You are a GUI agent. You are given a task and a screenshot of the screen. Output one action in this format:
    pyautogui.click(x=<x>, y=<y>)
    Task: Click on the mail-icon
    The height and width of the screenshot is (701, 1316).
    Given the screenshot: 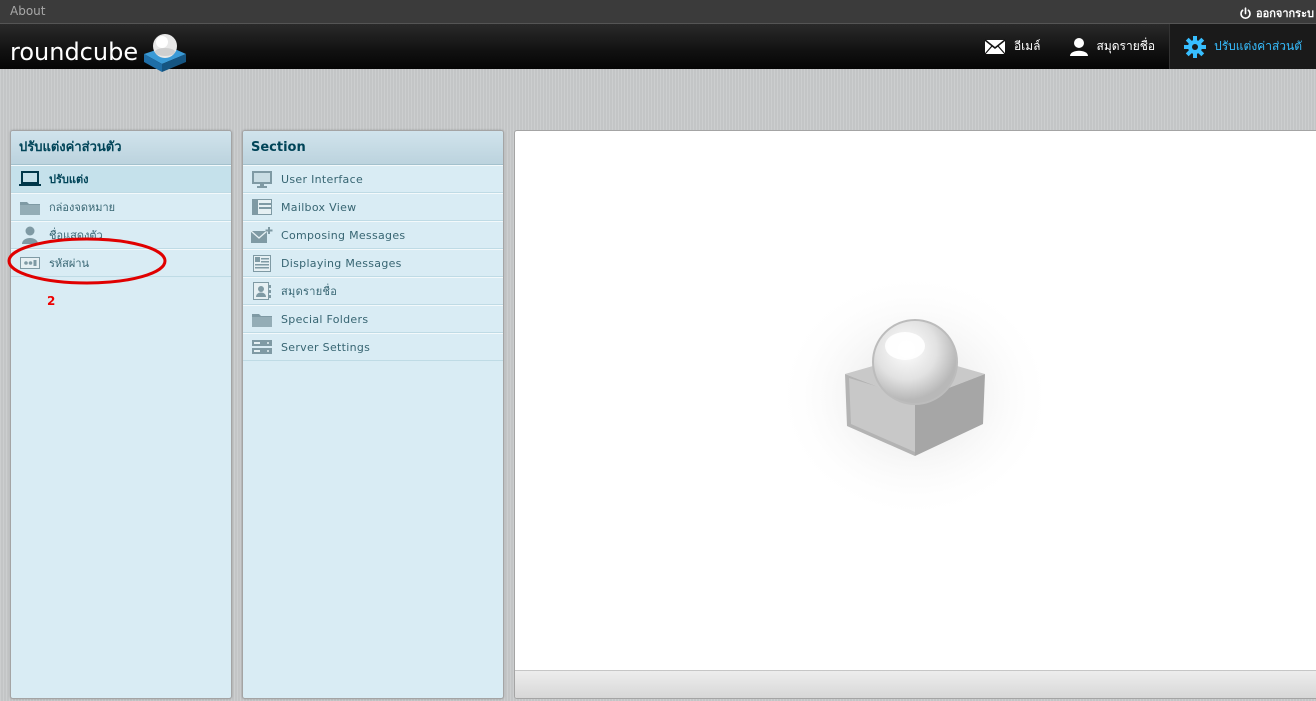 What is the action you would take?
    pyautogui.click(x=995, y=46)
    